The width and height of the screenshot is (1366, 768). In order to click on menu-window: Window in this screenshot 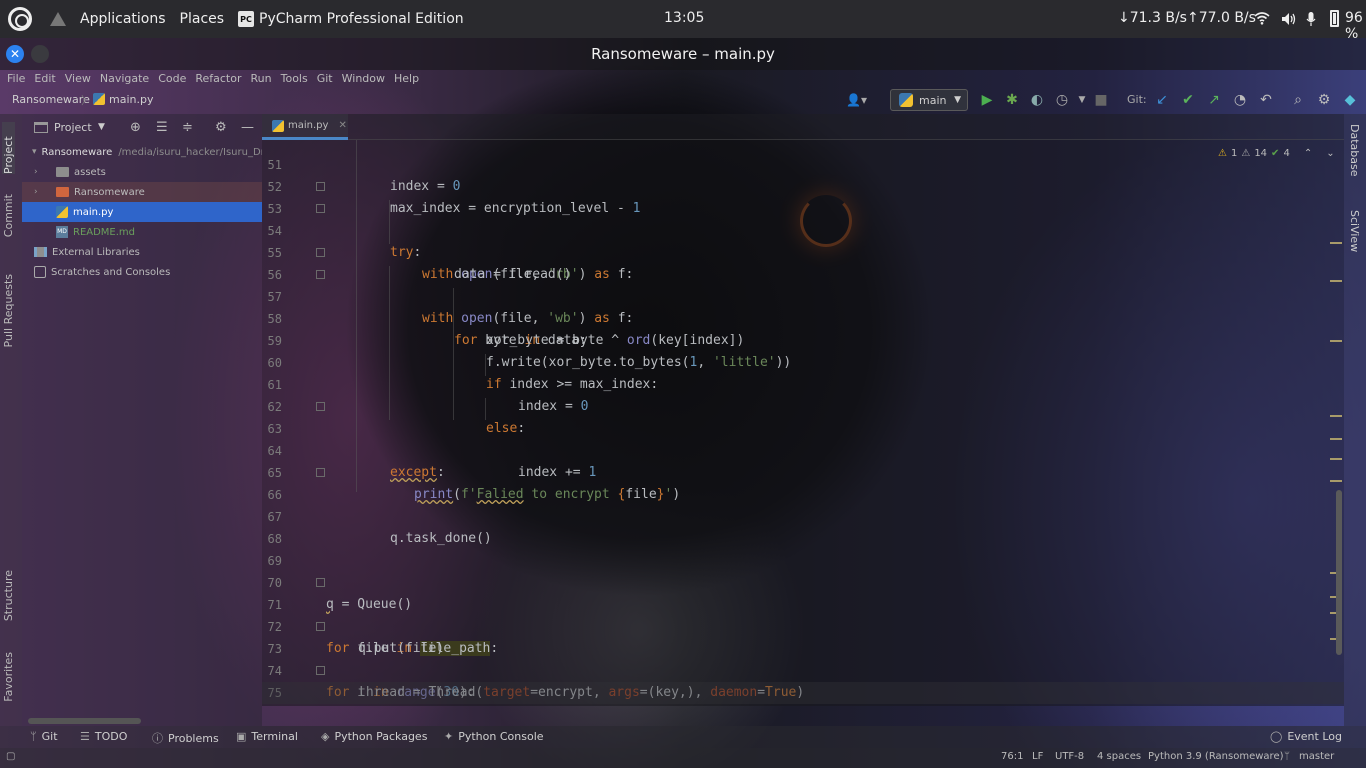, I will do `click(363, 78)`.